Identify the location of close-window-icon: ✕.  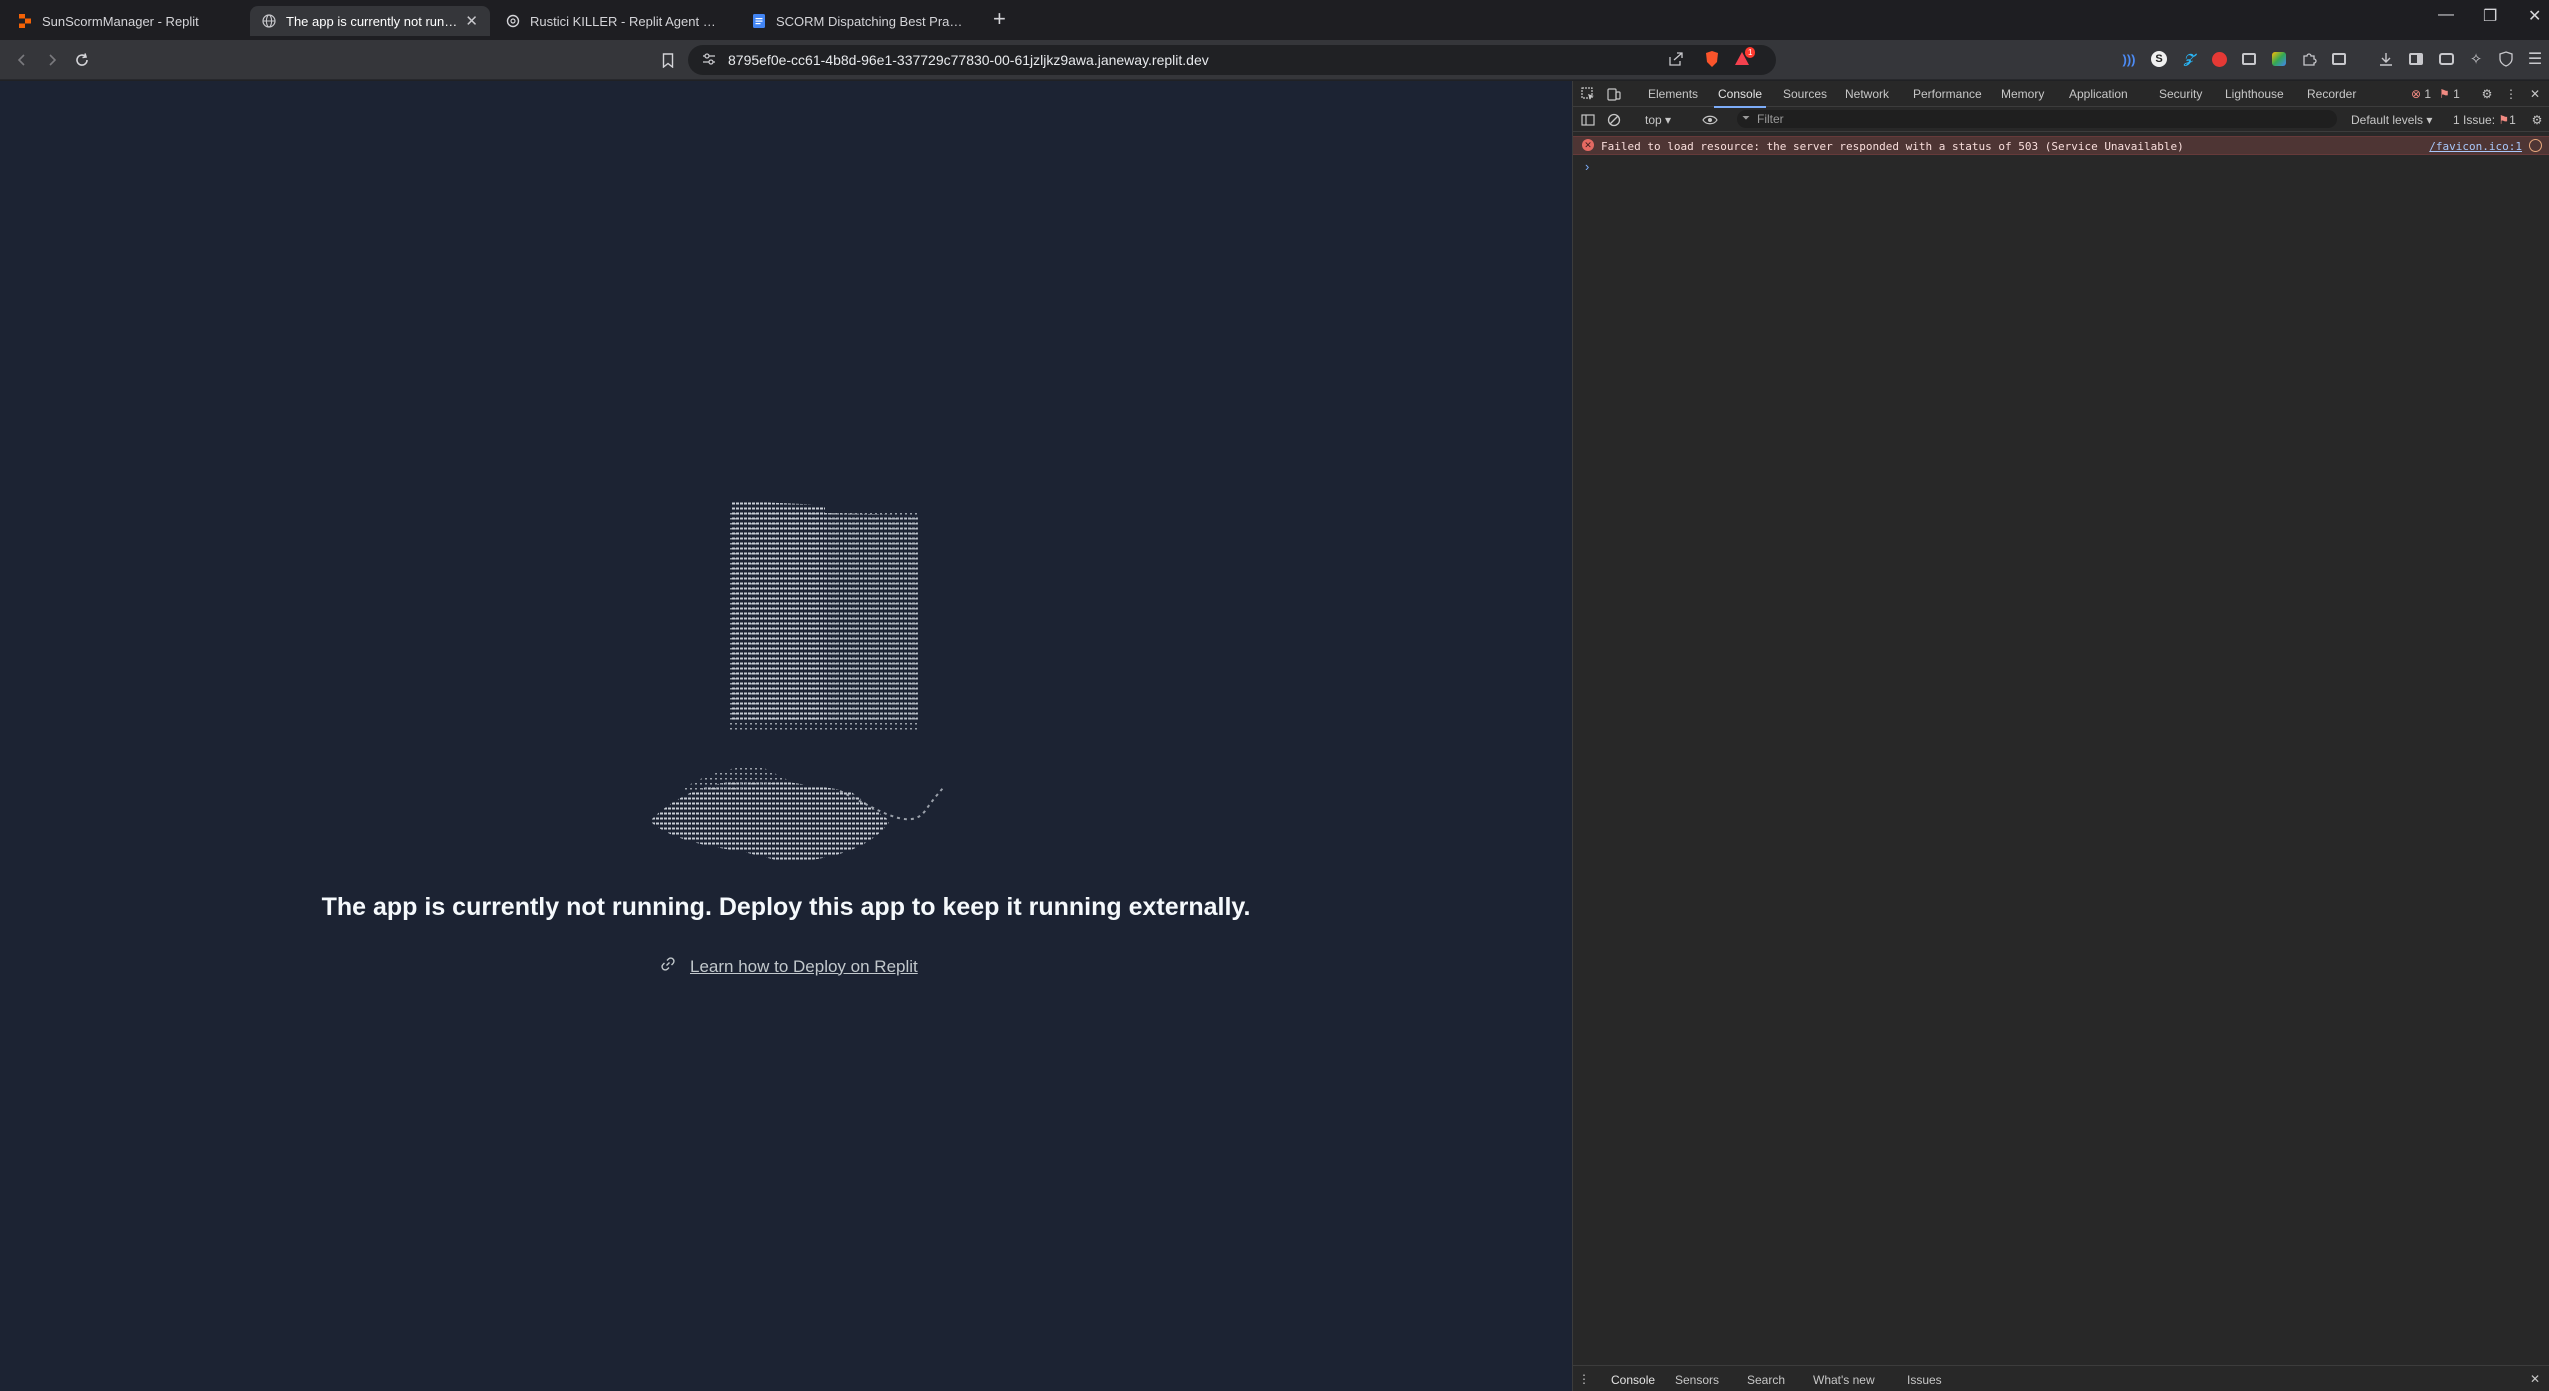
(2534, 16).